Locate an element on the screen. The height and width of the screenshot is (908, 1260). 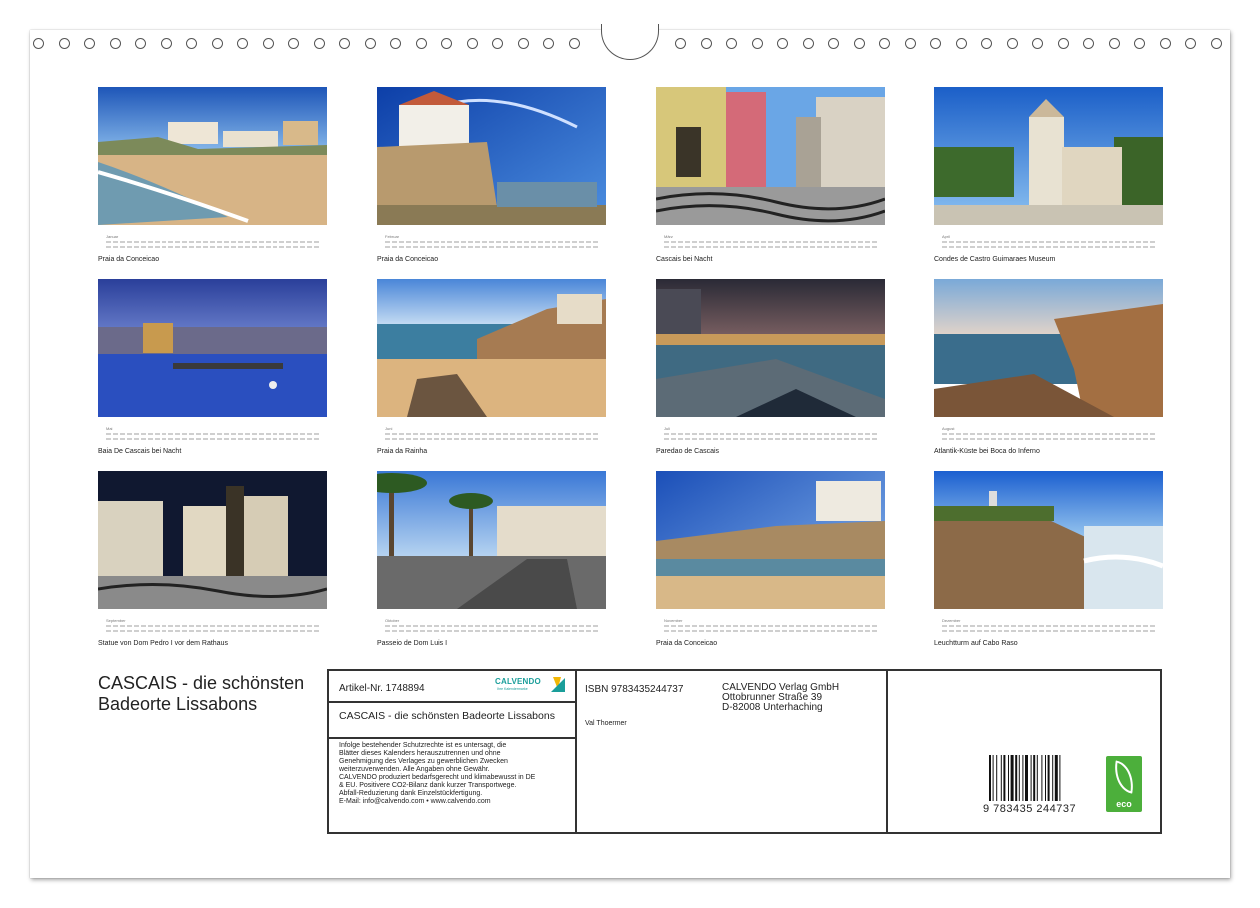
month-label: Oktober is located at coordinates (392, 620).